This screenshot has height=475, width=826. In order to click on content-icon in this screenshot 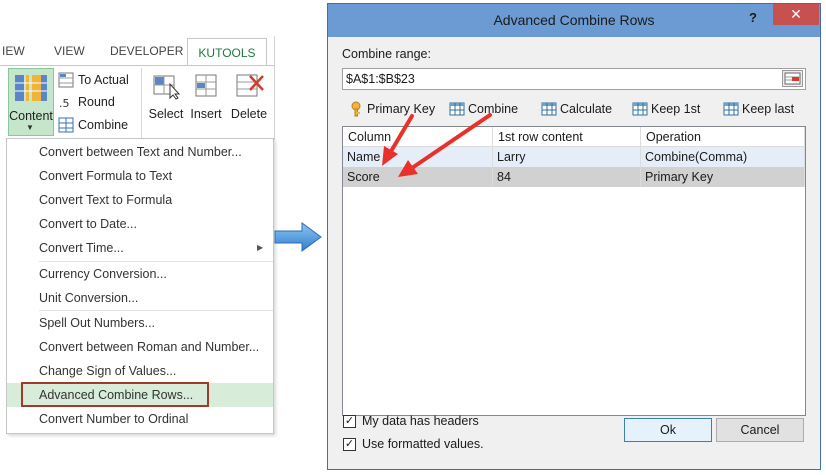, I will do `click(31, 88)`.